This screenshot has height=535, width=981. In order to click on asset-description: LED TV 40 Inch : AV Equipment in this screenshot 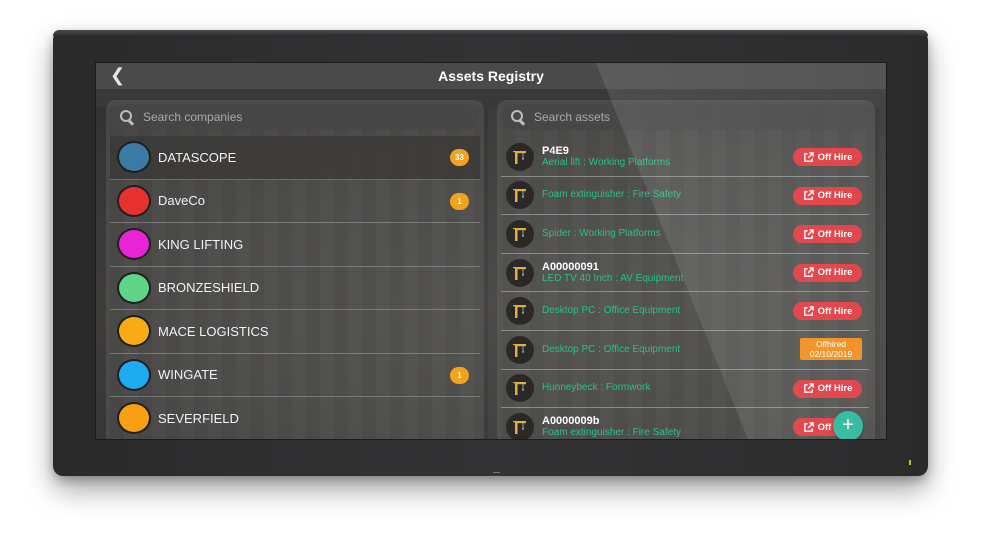, I will do `click(613, 278)`.